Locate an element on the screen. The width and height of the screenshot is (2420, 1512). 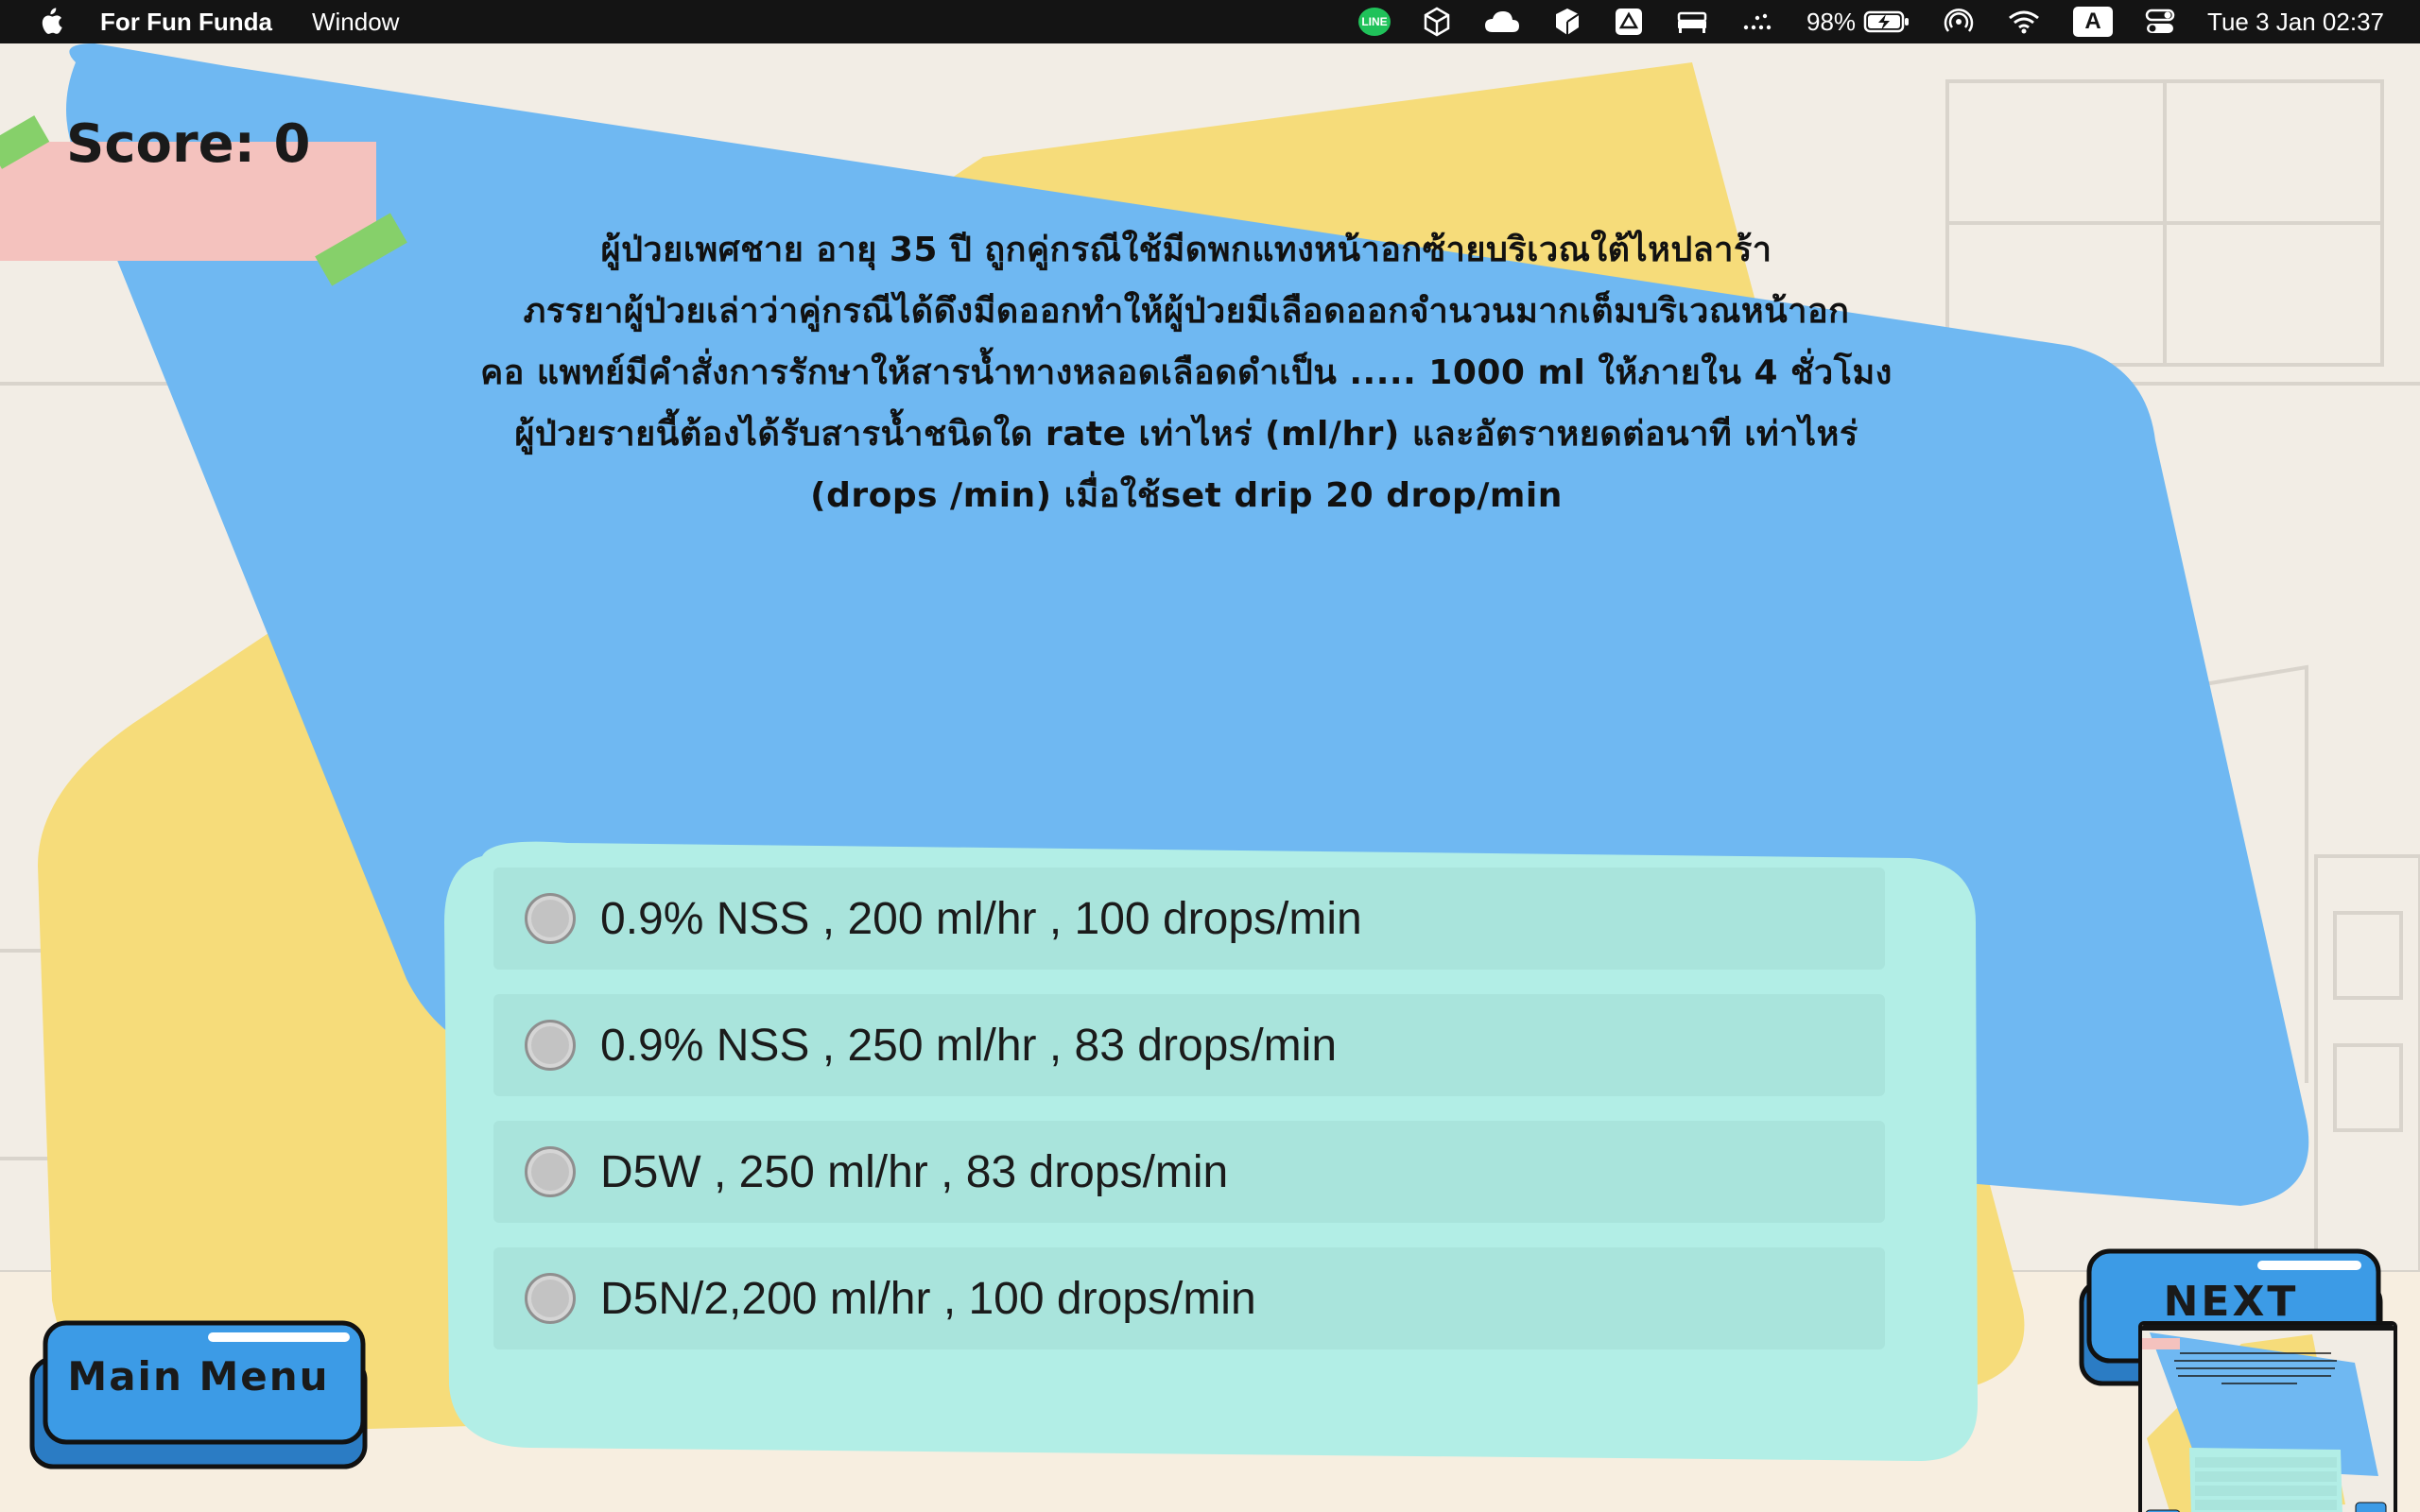
window-menu: Window is located at coordinates (355, 22).